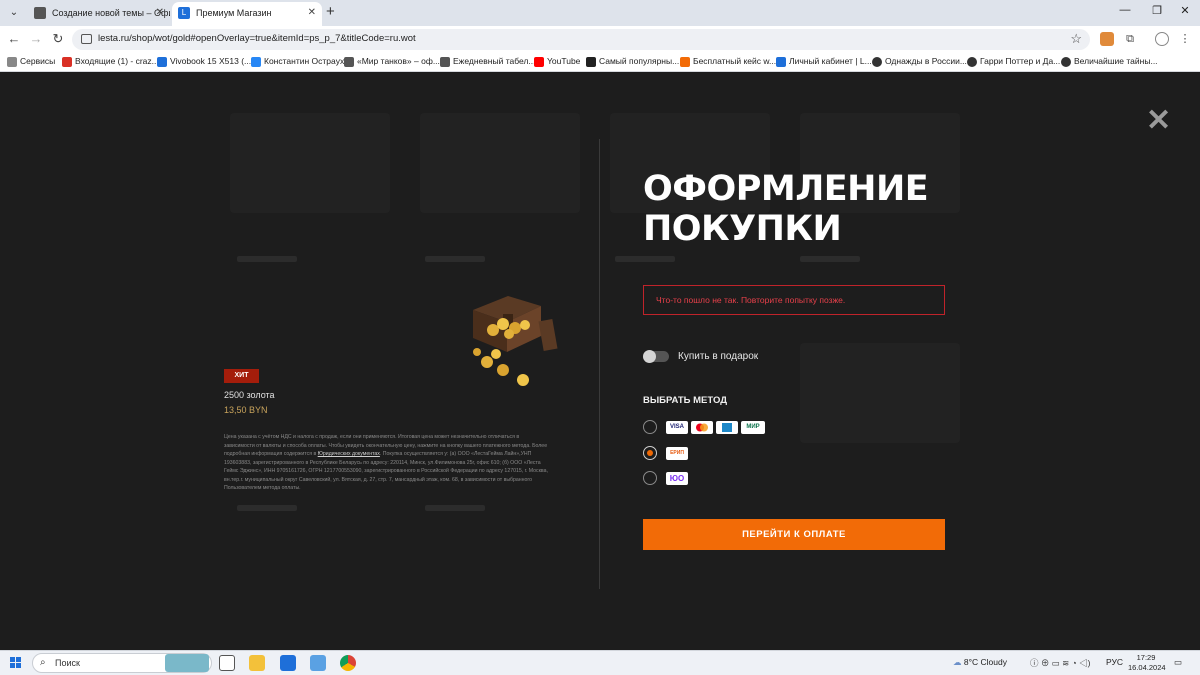 The width and height of the screenshot is (1200, 675). Describe the element at coordinates (753, 427) in the screenshot. I see `mir-logo: МИР` at that location.